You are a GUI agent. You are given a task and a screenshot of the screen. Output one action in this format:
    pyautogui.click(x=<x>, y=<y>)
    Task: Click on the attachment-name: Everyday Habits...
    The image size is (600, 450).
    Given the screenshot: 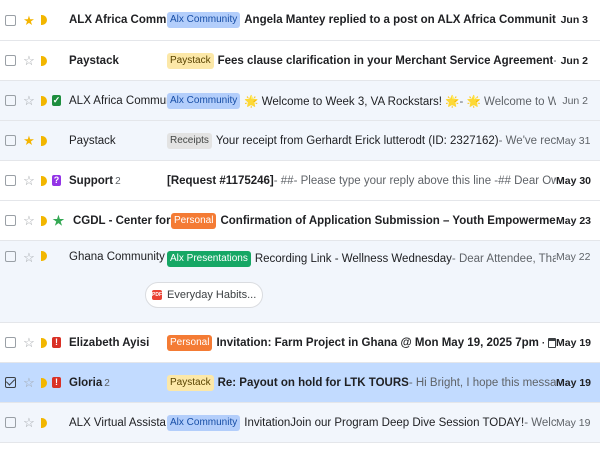 What is the action you would take?
    pyautogui.click(x=212, y=295)
    